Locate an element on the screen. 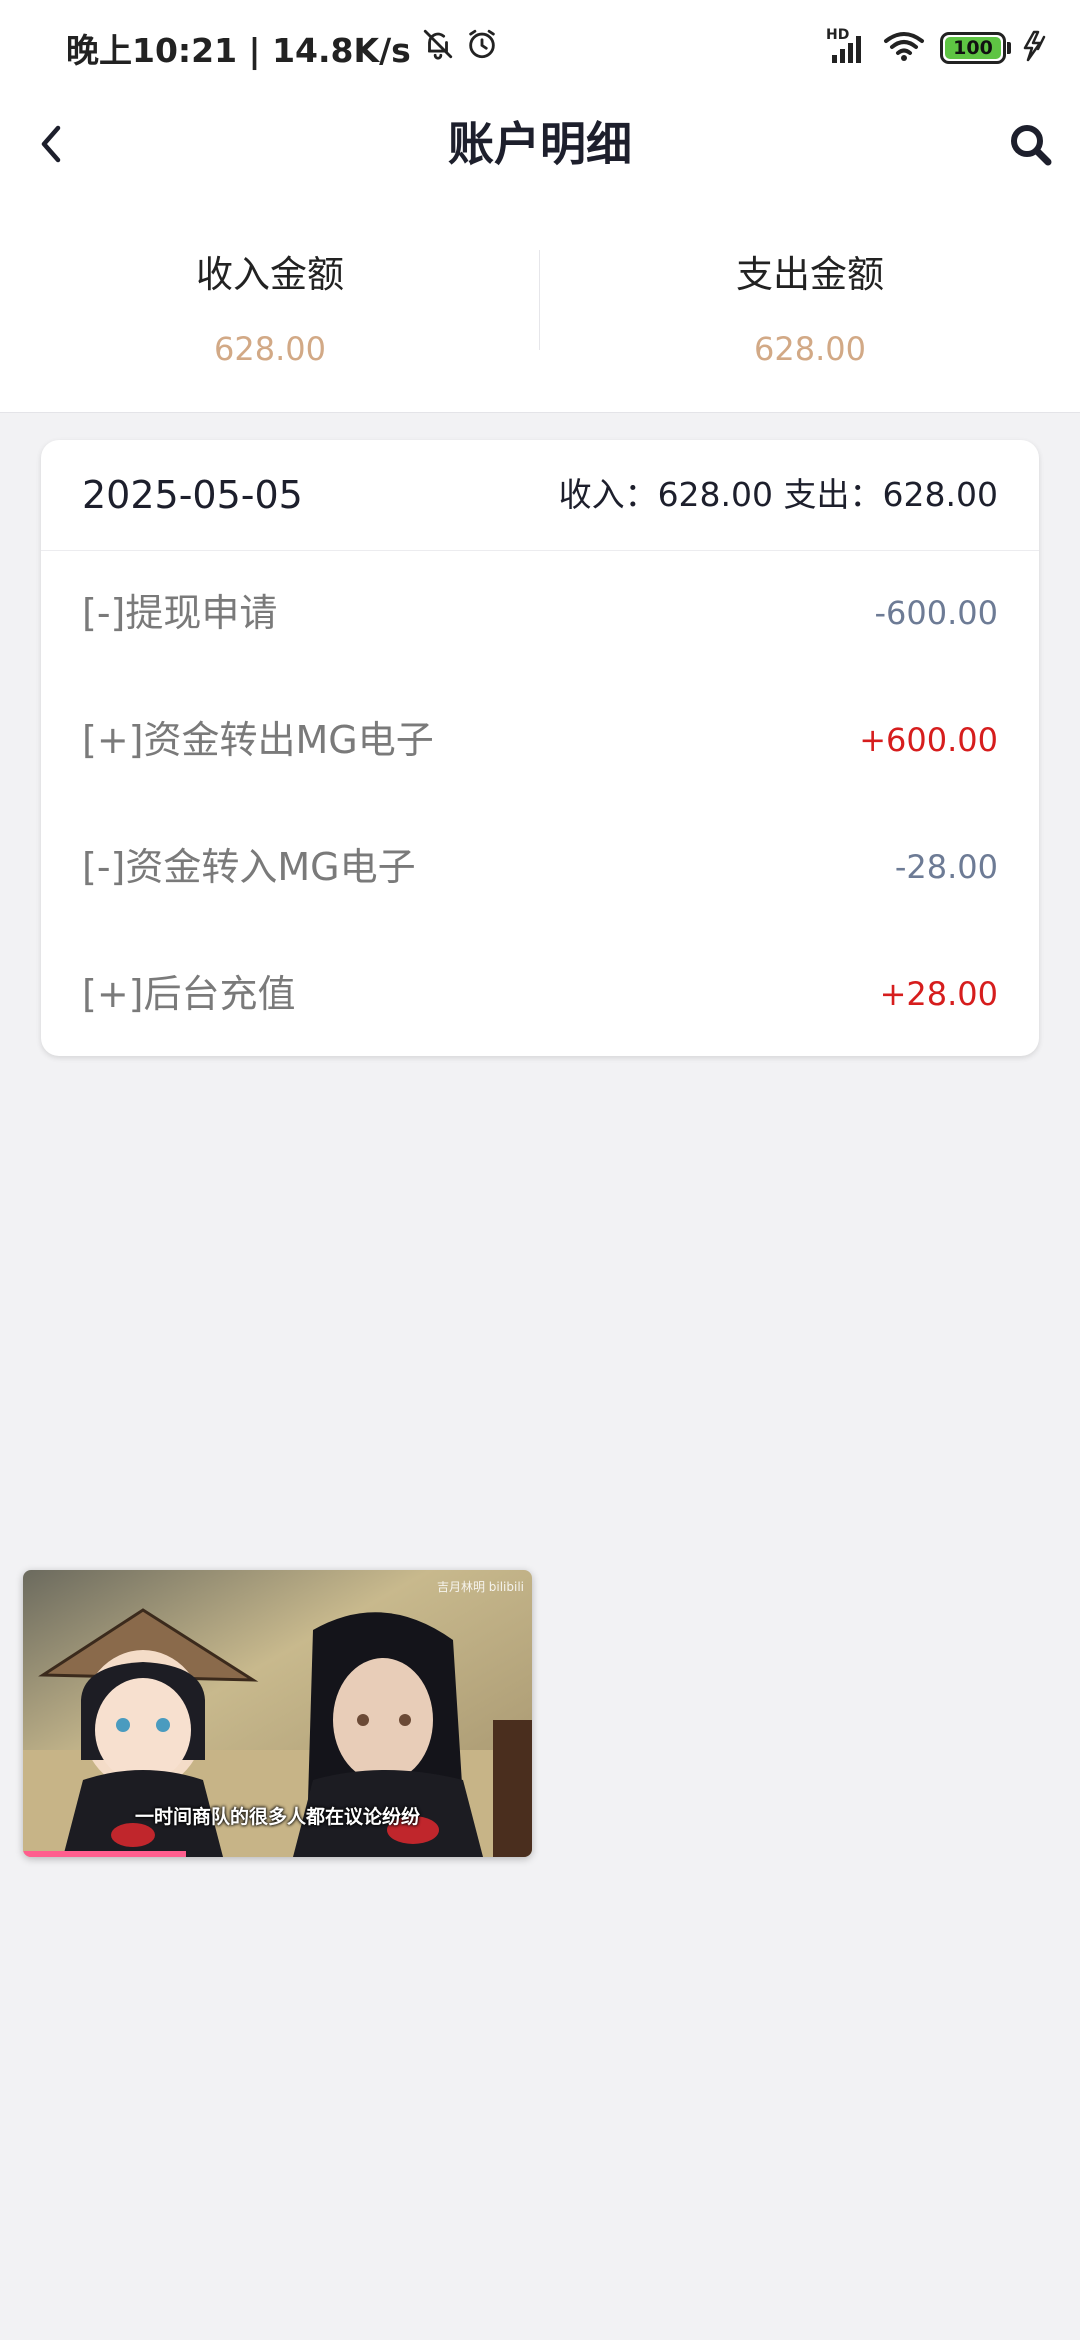 The width and height of the screenshot is (1080, 2340). card-date: 2025-05-05 is located at coordinates (192, 495).